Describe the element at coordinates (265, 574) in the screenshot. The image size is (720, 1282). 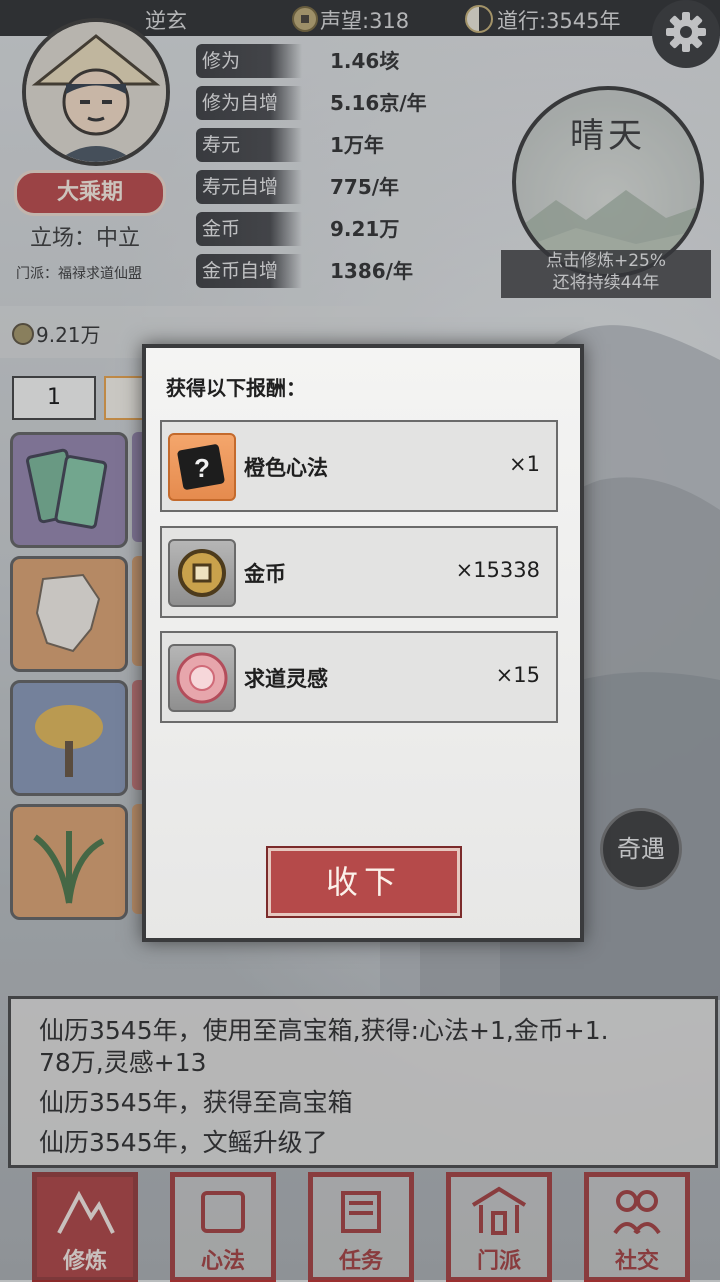
I see `reward-name: 金币` at that location.